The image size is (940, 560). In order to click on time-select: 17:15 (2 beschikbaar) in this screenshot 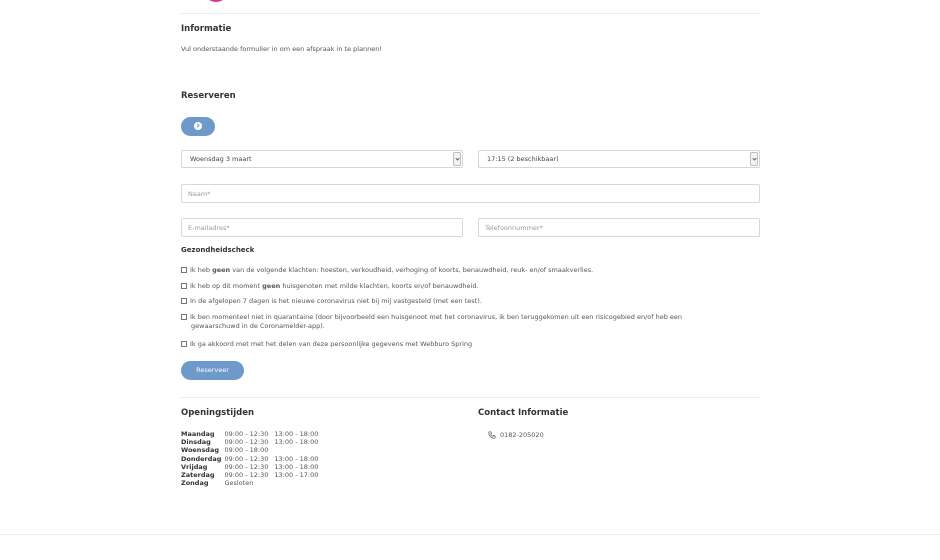, I will do `click(619, 159)`.